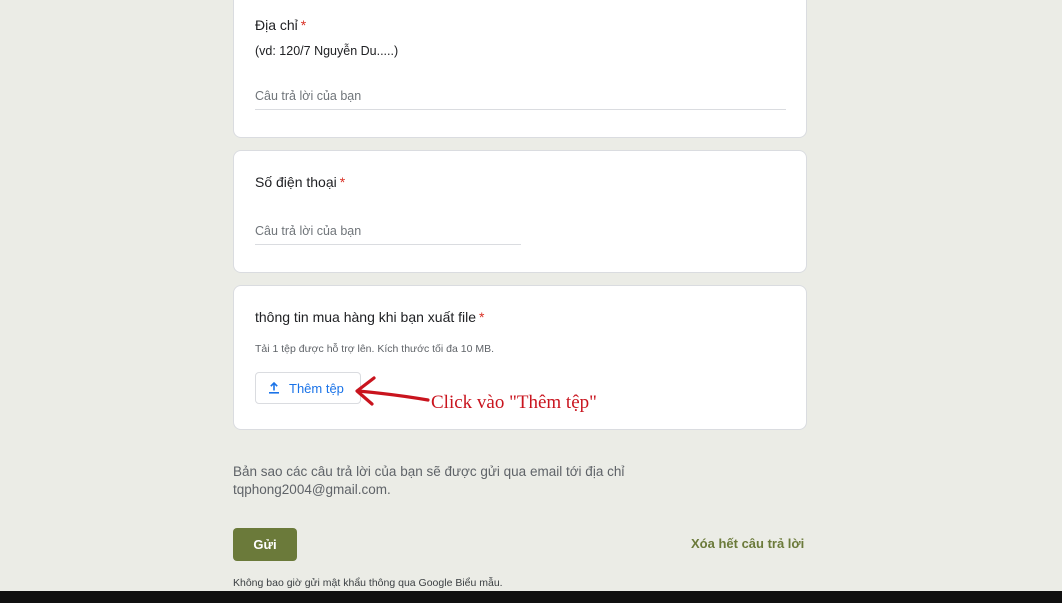  I want to click on question-label: Địa chỉ, so click(276, 25).